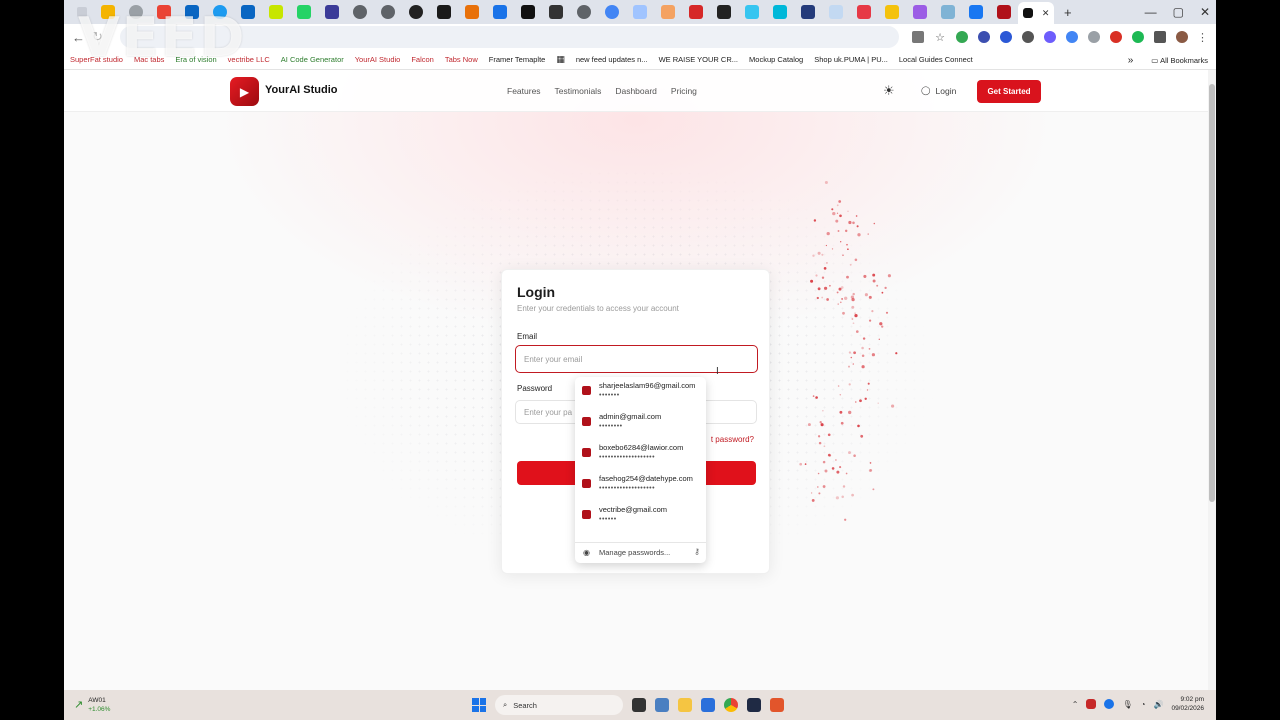  Describe the element at coordinates (301, 90) in the screenshot. I see `brand-name: YourAI Studio` at that location.